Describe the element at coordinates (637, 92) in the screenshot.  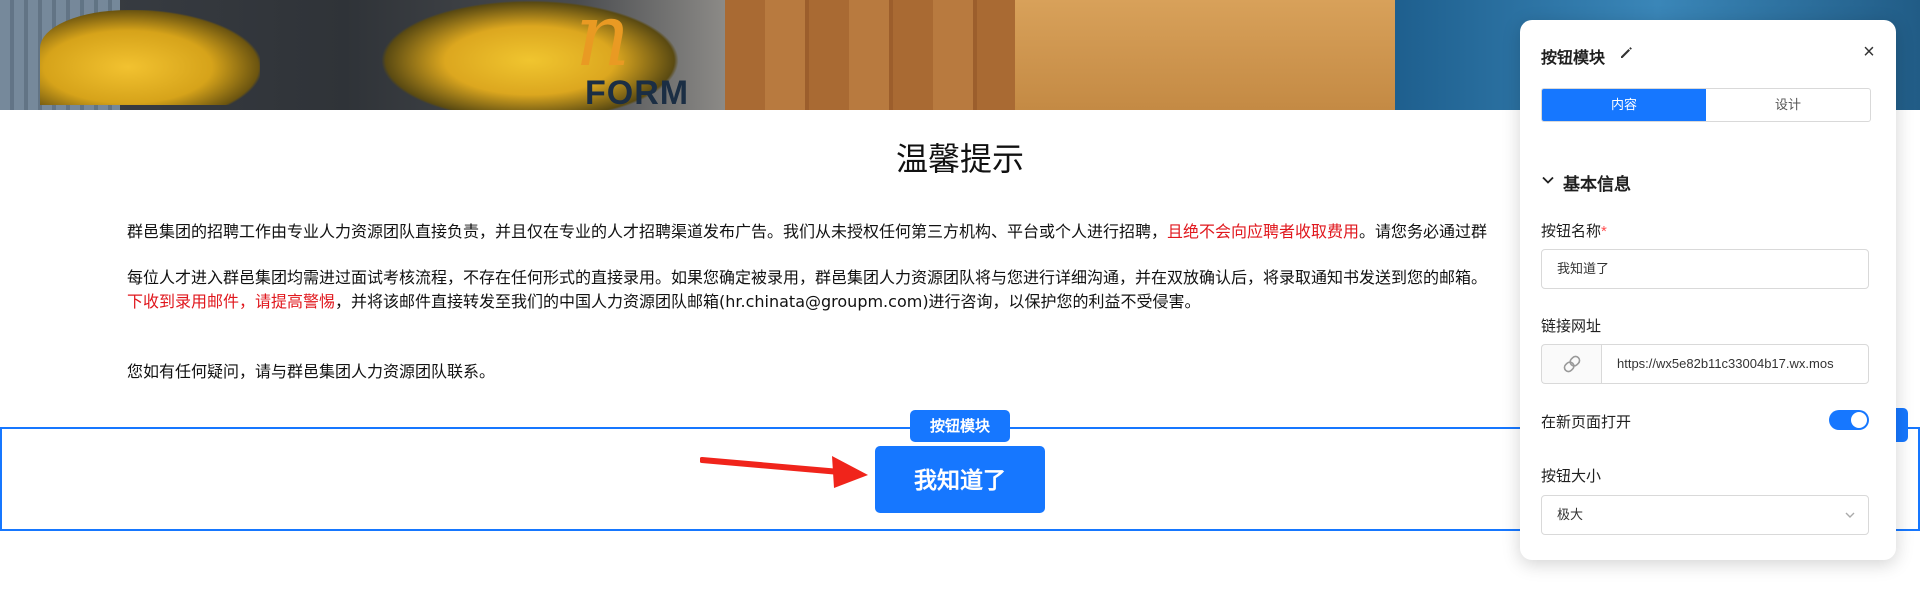
I see `banner-logo-text: FORM` at that location.